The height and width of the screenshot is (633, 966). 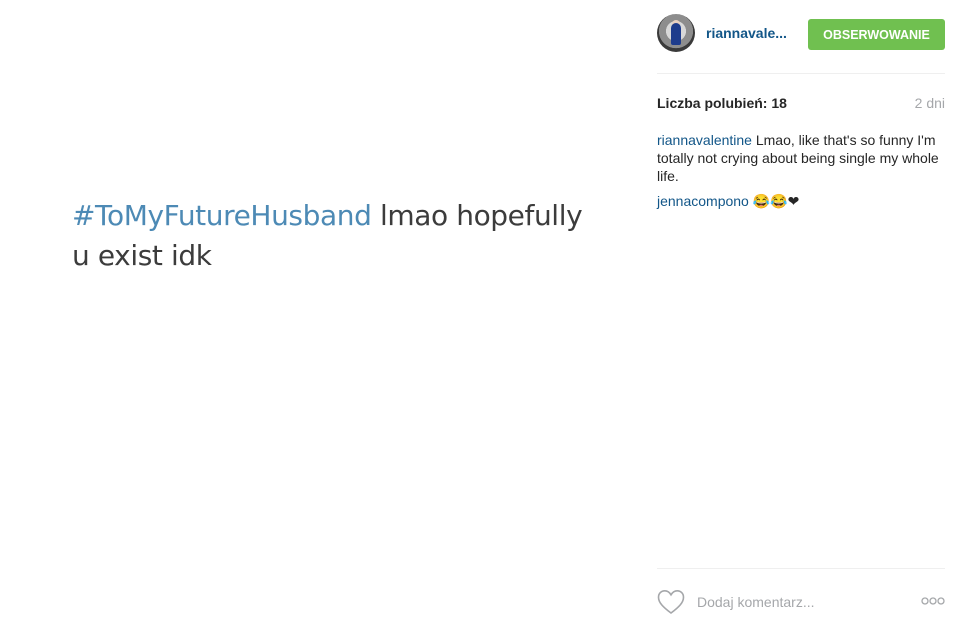 What do you see at coordinates (930, 103) in the screenshot?
I see `post-time: 2 dni` at bounding box center [930, 103].